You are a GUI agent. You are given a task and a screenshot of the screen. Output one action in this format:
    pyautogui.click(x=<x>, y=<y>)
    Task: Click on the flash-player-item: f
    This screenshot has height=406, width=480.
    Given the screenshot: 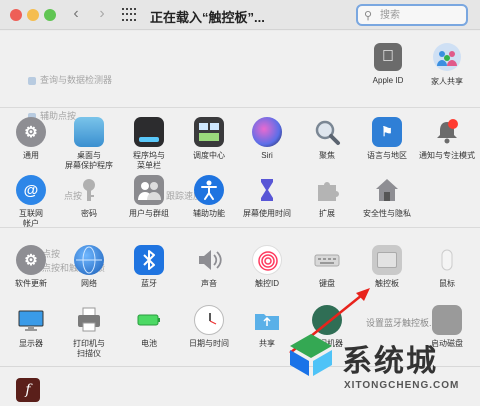 What is the action you would take?
    pyautogui.click(x=28, y=390)
    